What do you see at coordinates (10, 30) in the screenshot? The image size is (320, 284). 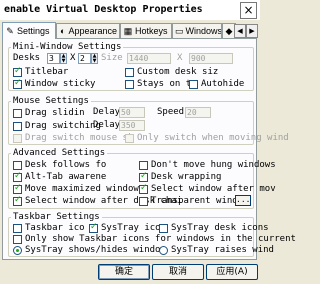 I see `settings-icon: ✎` at bounding box center [10, 30].